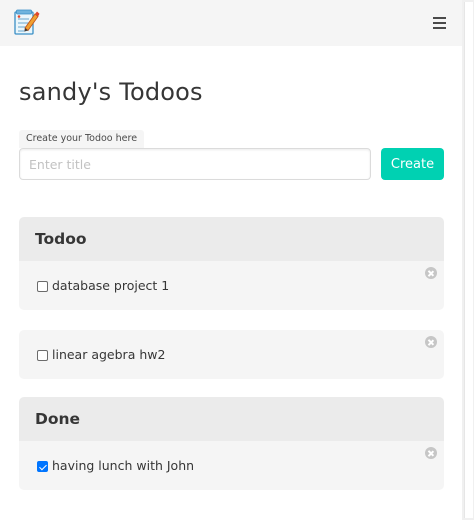  What do you see at coordinates (123, 465) in the screenshot?
I see `done-item-label: having lunch with John` at bounding box center [123, 465].